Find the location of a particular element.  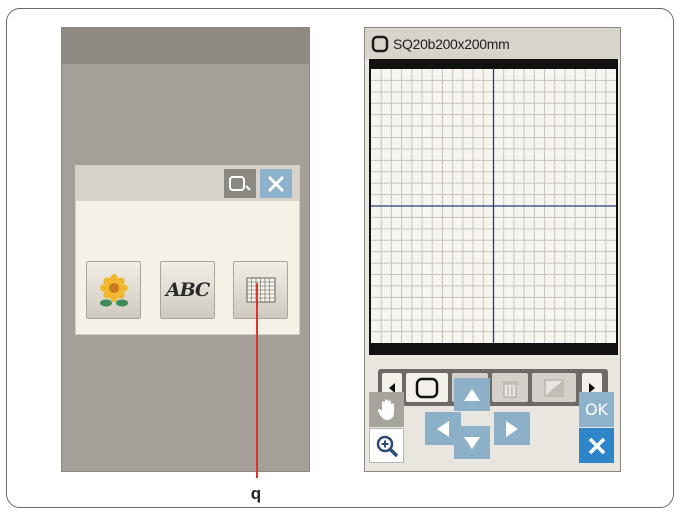

rotate-button is located at coordinates (554, 387).